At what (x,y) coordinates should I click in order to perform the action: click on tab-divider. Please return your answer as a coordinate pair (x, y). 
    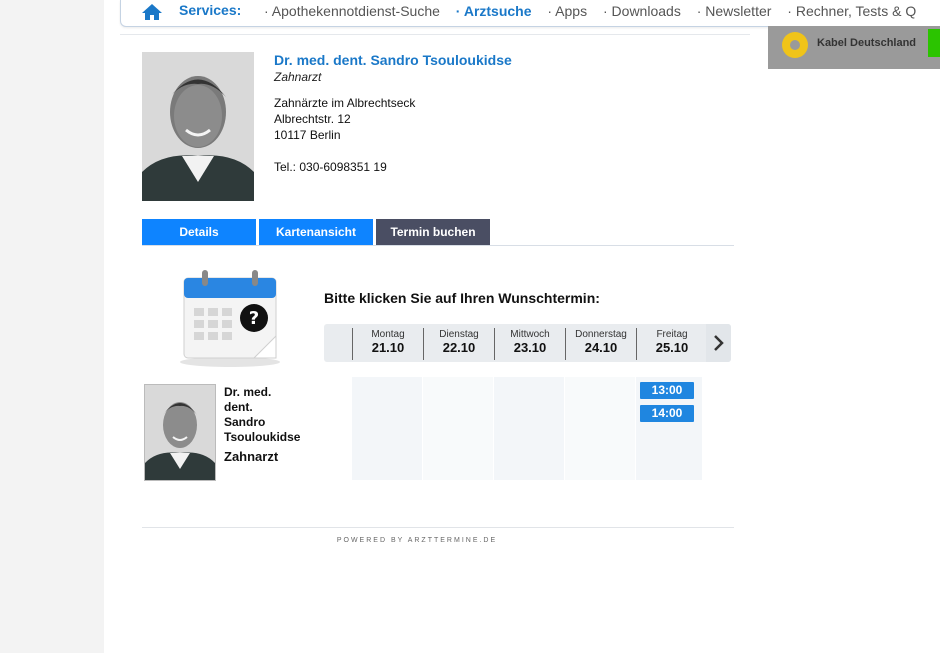
    Looking at the image, I should click on (438, 245).